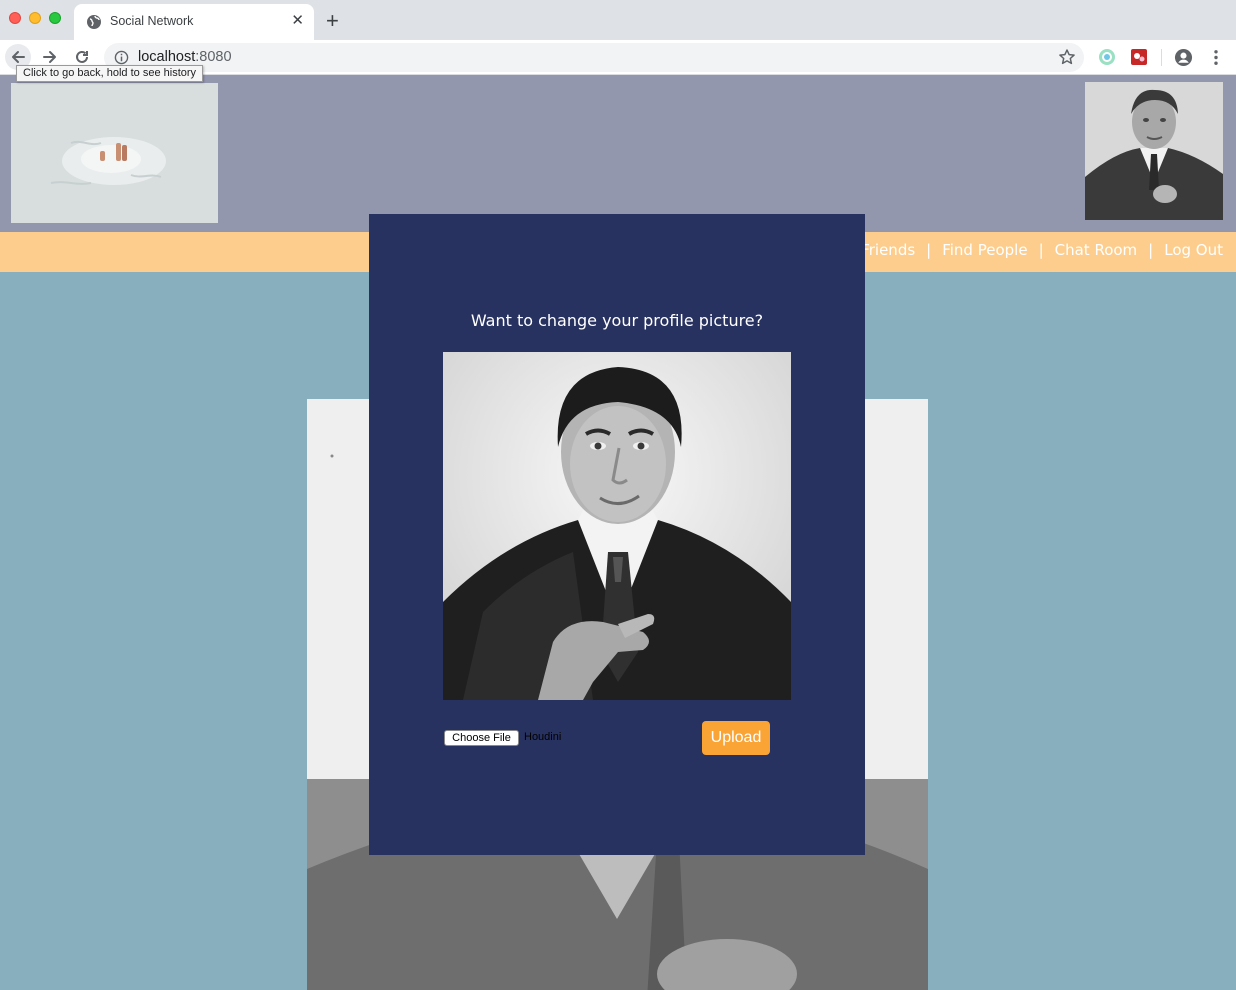 The image size is (1236, 990). I want to click on new-tab-button: +, so click(332, 21).